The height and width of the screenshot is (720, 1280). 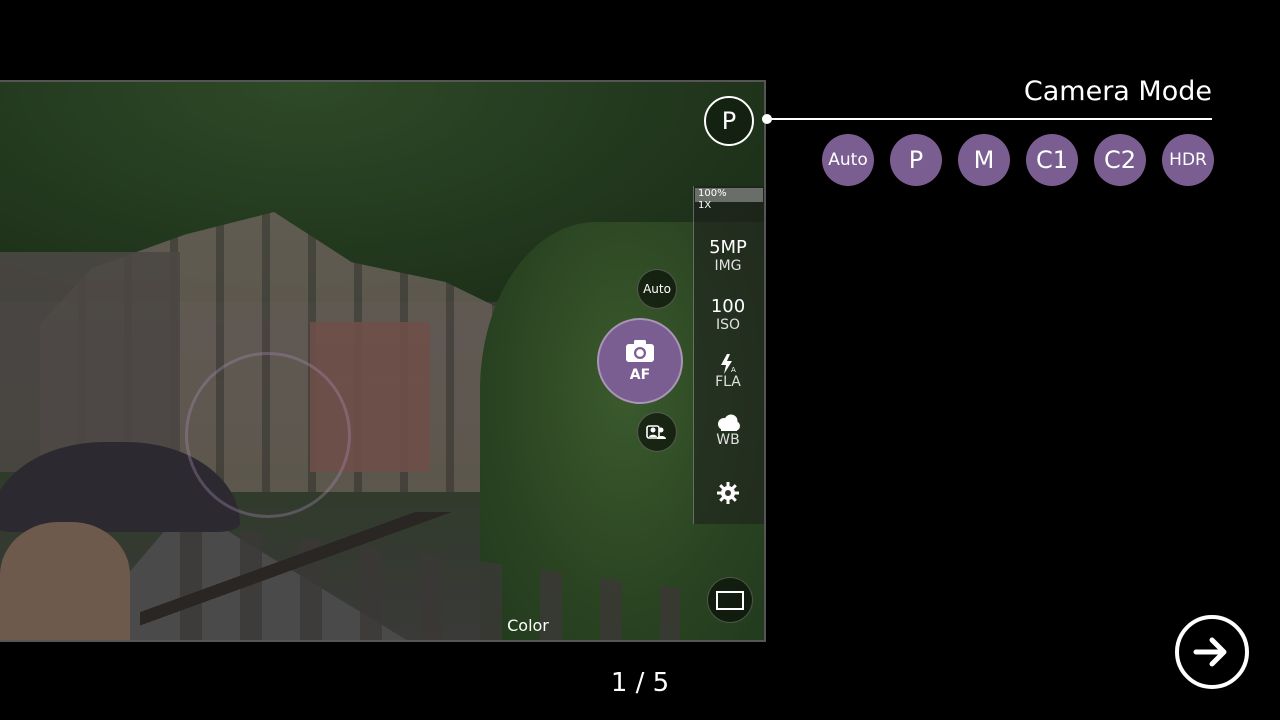 I want to click on face-detect-button, so click(x=657, y=432).